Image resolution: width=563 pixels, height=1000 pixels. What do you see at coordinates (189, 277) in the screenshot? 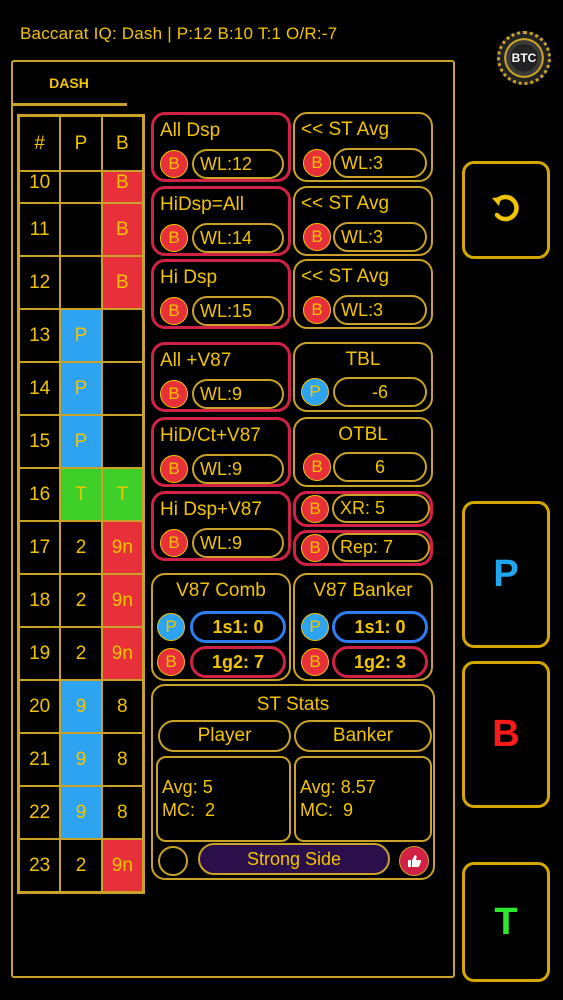
I see `card-title: Hi Dsp` at bounding box center [189, 277].